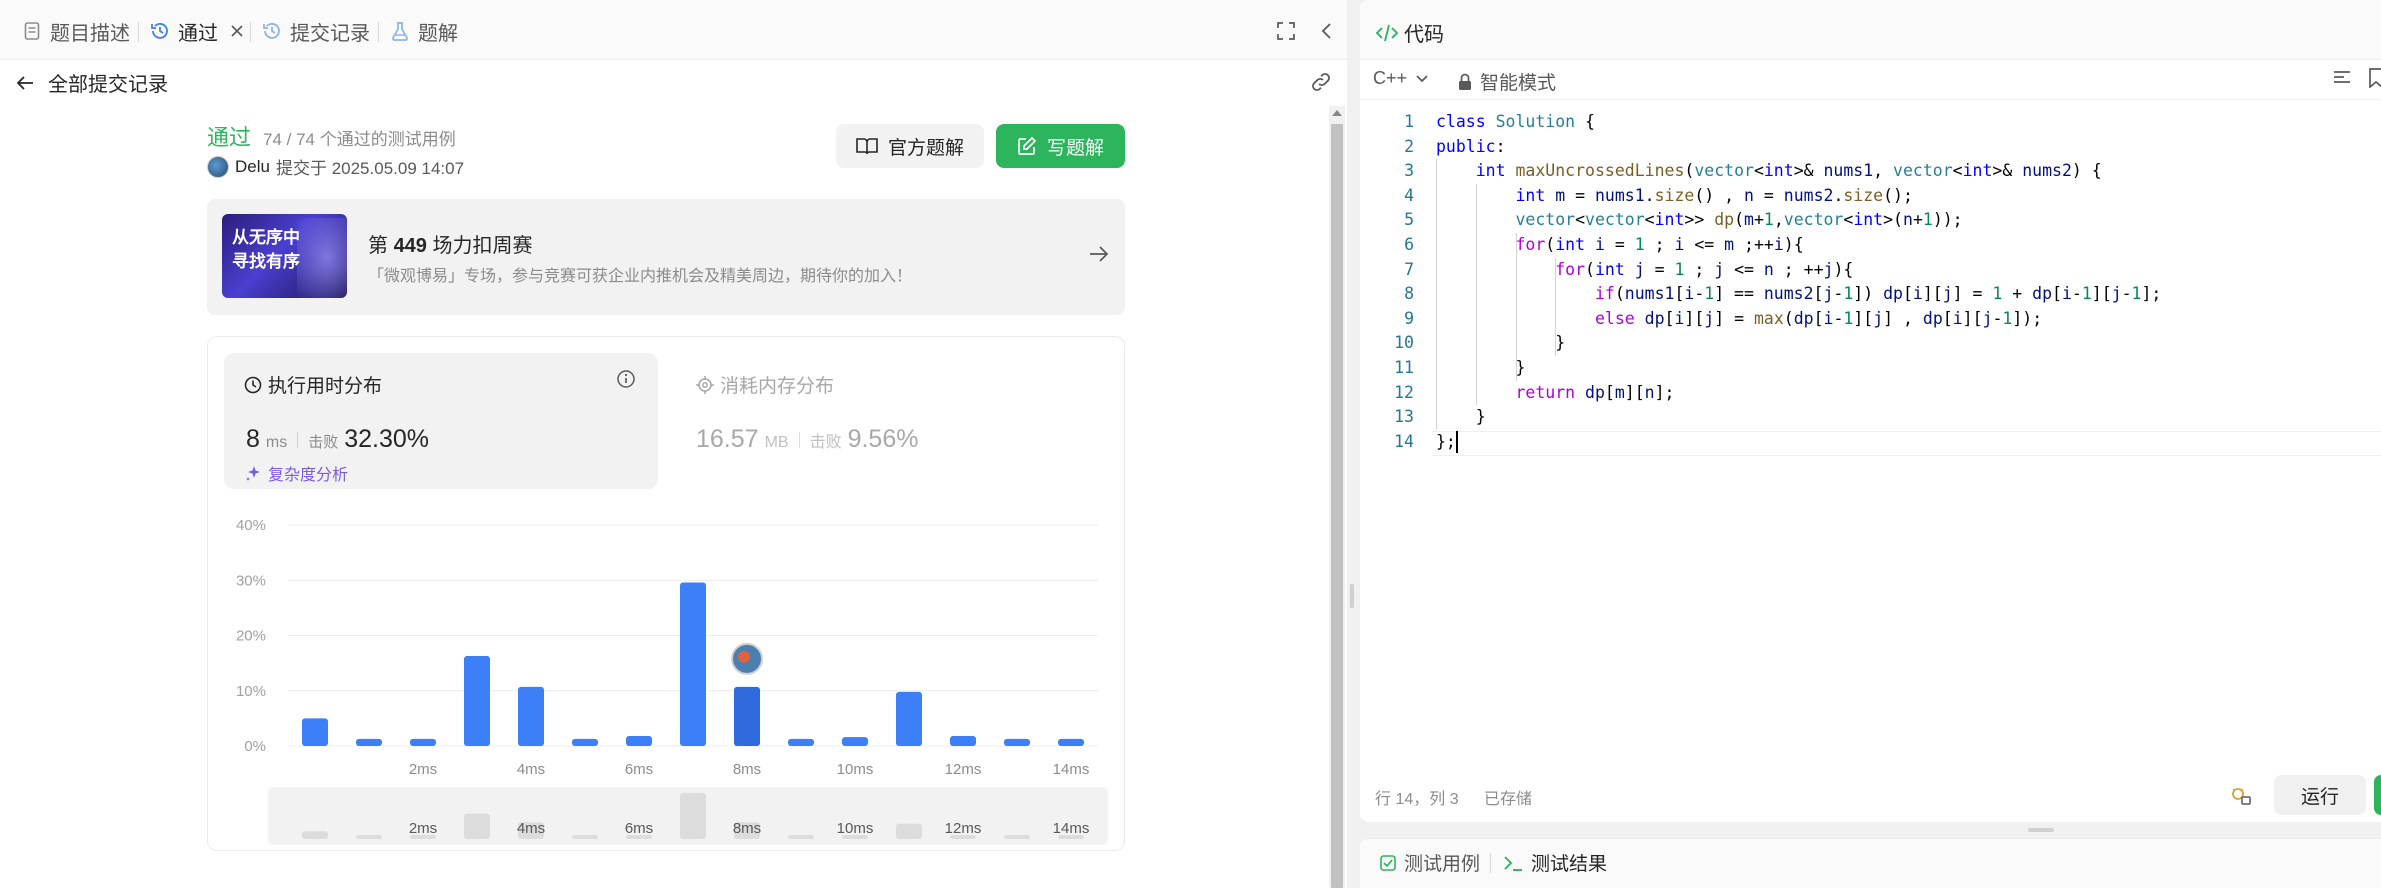  What do you see at coordinates (1870, 417) in the screenshot?
I see `code-line: 13 }` at bounding box center [1870, 417].